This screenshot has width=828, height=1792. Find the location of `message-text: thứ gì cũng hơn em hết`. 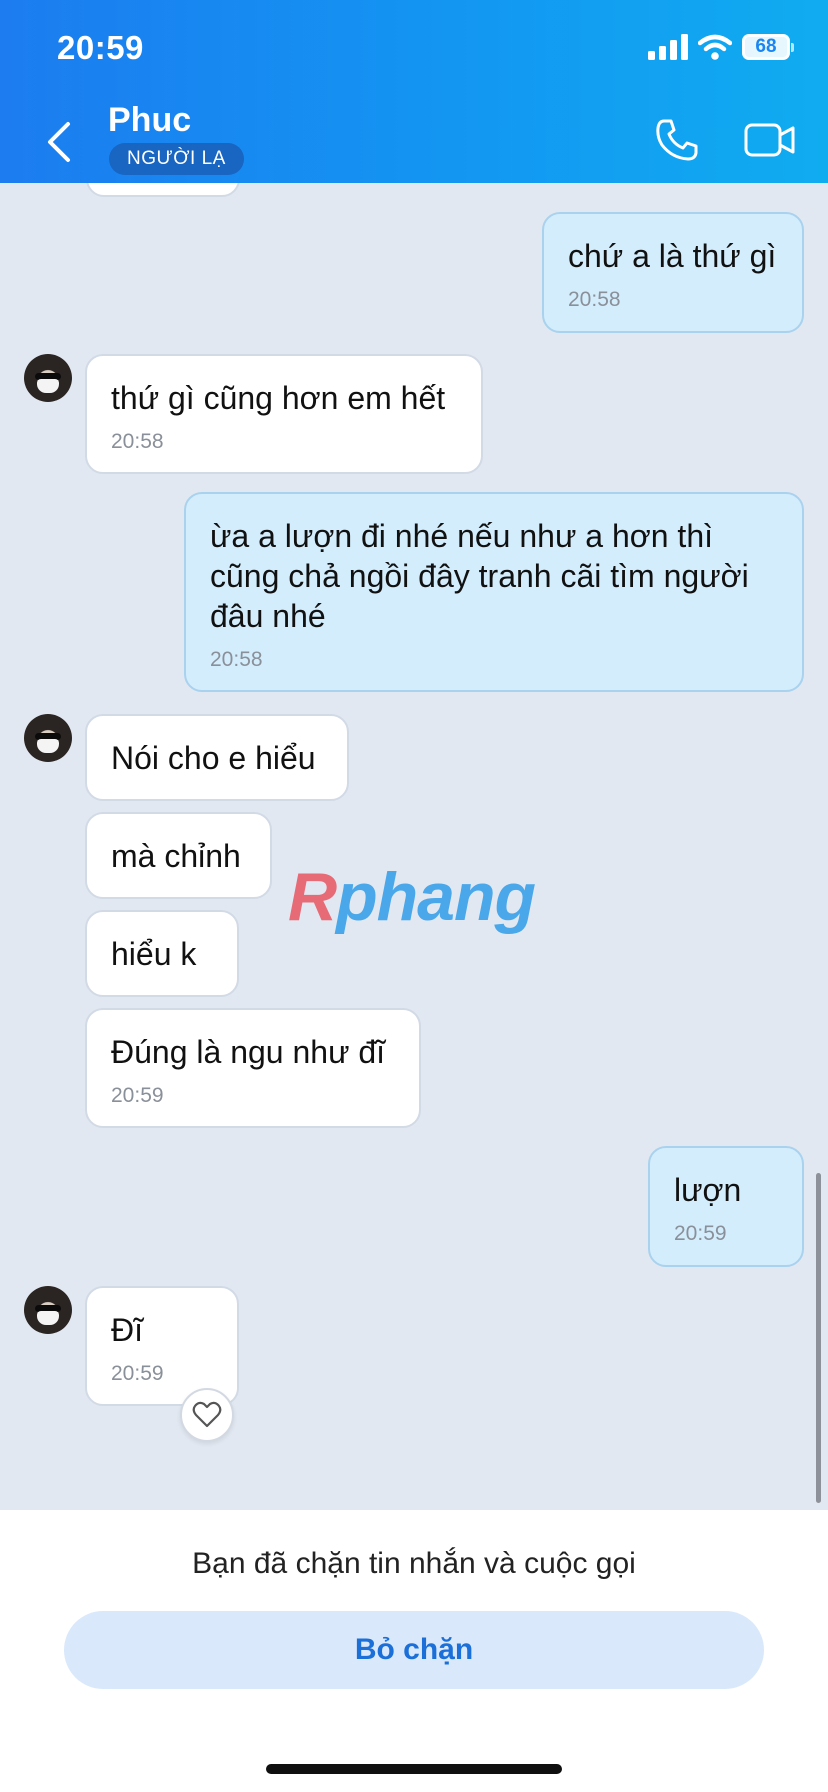

message-text: thứ gì cũng hơn em hết is located at coordinates (278, 398).